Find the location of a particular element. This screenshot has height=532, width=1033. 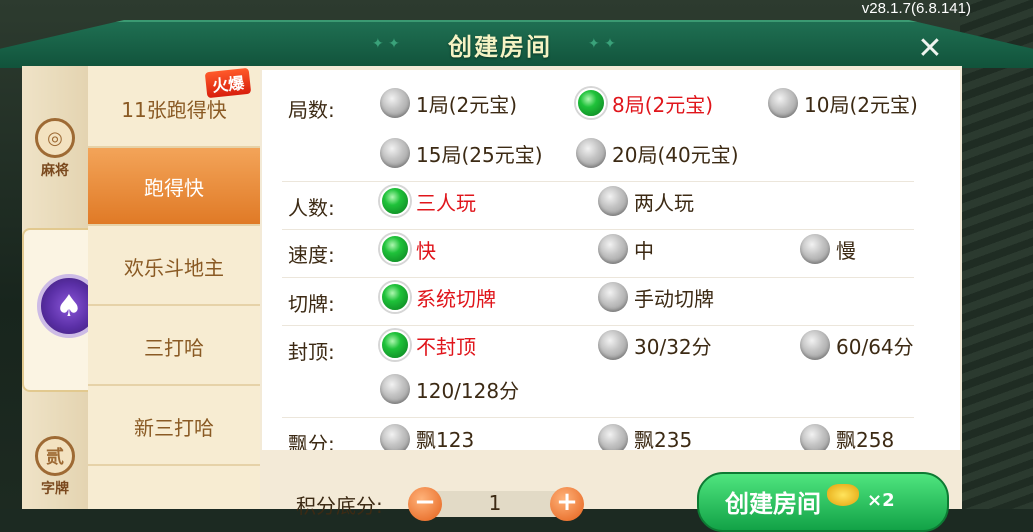

players-option-two: 两人玩 is located at coordinates (646, 201).